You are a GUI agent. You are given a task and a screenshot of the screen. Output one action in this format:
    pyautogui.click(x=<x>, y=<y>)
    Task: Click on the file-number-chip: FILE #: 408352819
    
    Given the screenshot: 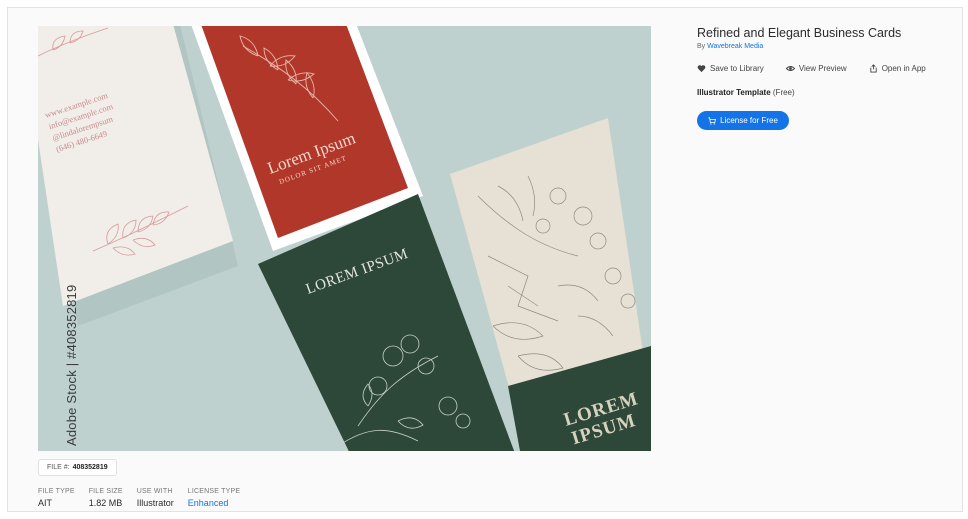 What is the action you would take?
    pyautogui.click(x=77, y=467)
    